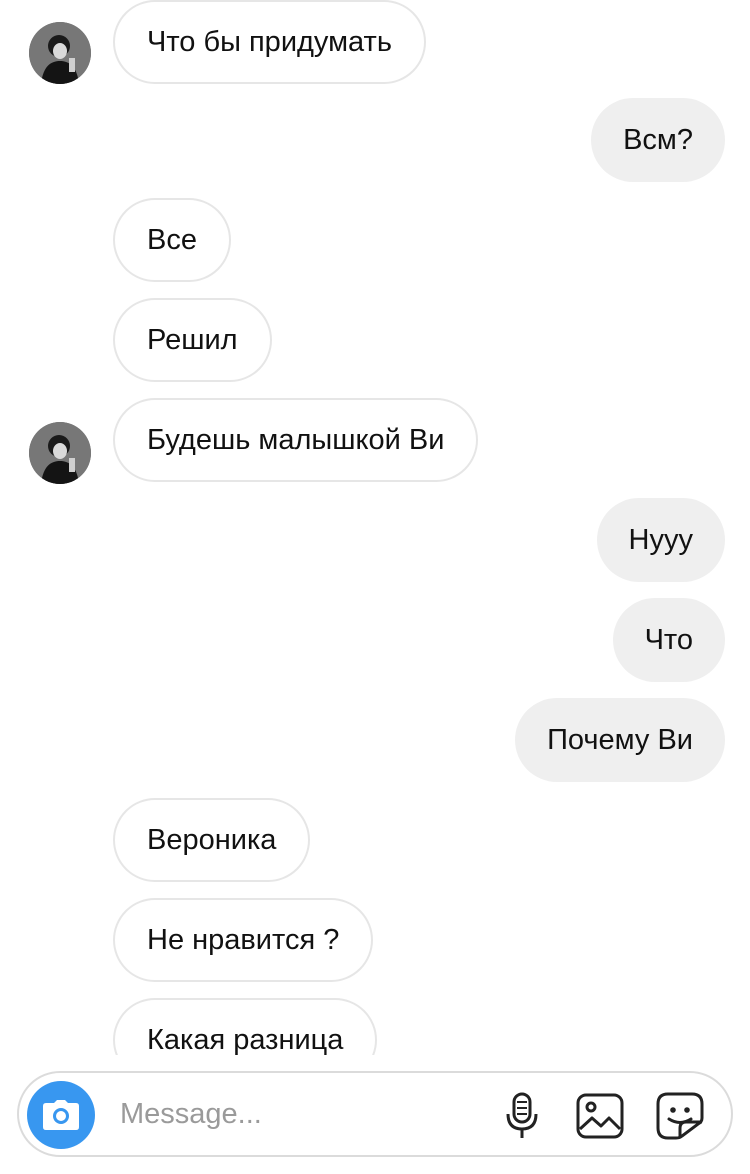 The width and height of the screenshot is (750, 1174). I want to click on microphone-button, so click(522, 1116).